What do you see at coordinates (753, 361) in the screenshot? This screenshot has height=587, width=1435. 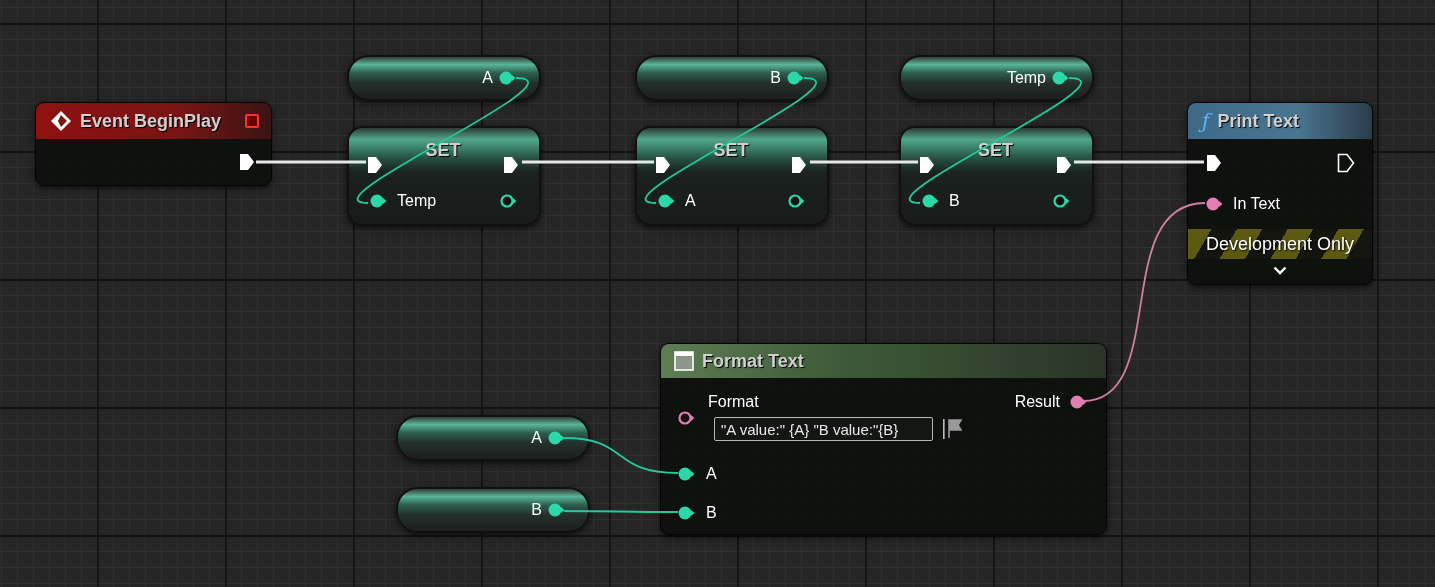 I see `node-title: Format Text` at bounding box center [753, 361].